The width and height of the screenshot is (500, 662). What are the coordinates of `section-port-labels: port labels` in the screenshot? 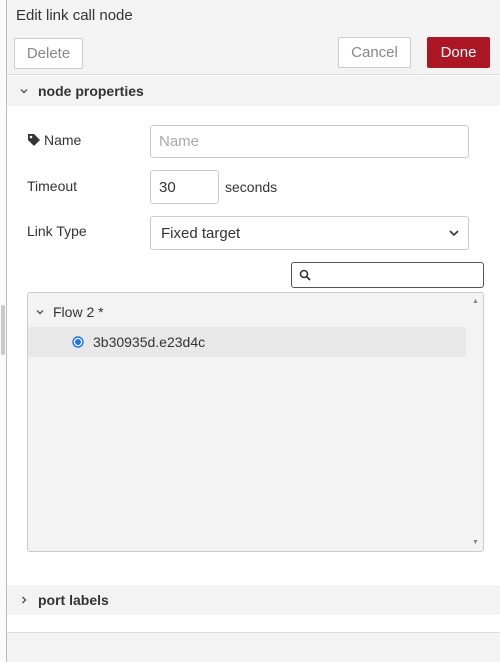 It's located at (253, 600).